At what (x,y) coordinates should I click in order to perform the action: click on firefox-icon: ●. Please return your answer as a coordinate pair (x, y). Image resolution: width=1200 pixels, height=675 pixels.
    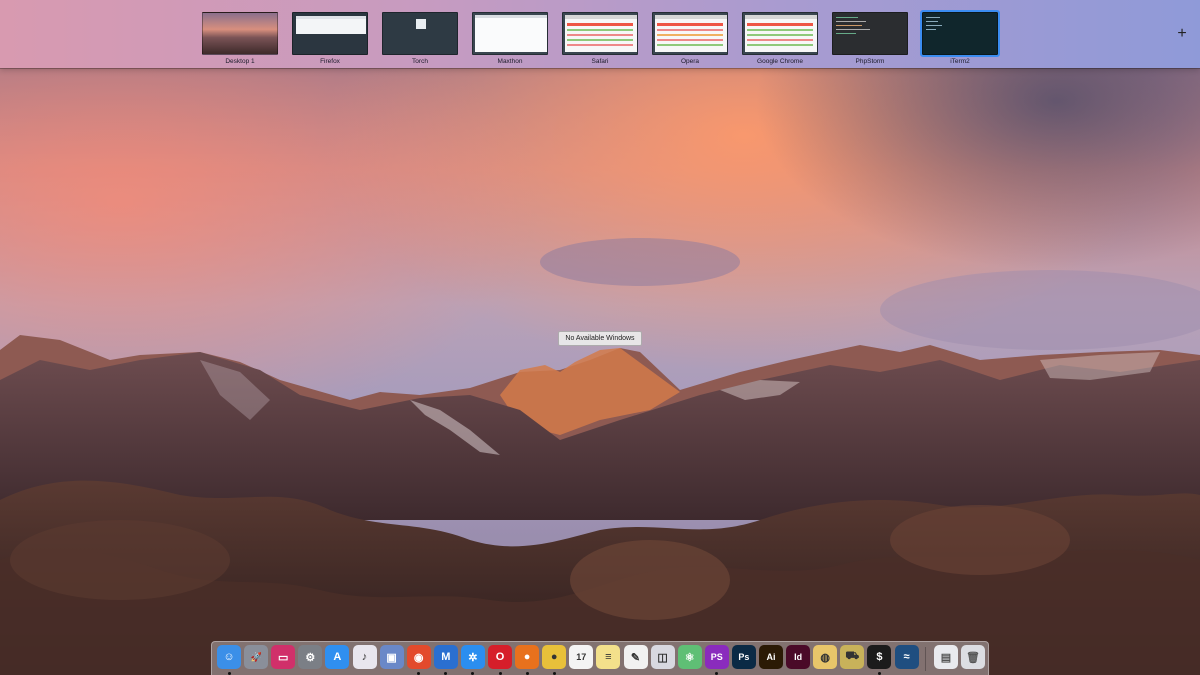
    Looking at the image, I should click on (527, 657).